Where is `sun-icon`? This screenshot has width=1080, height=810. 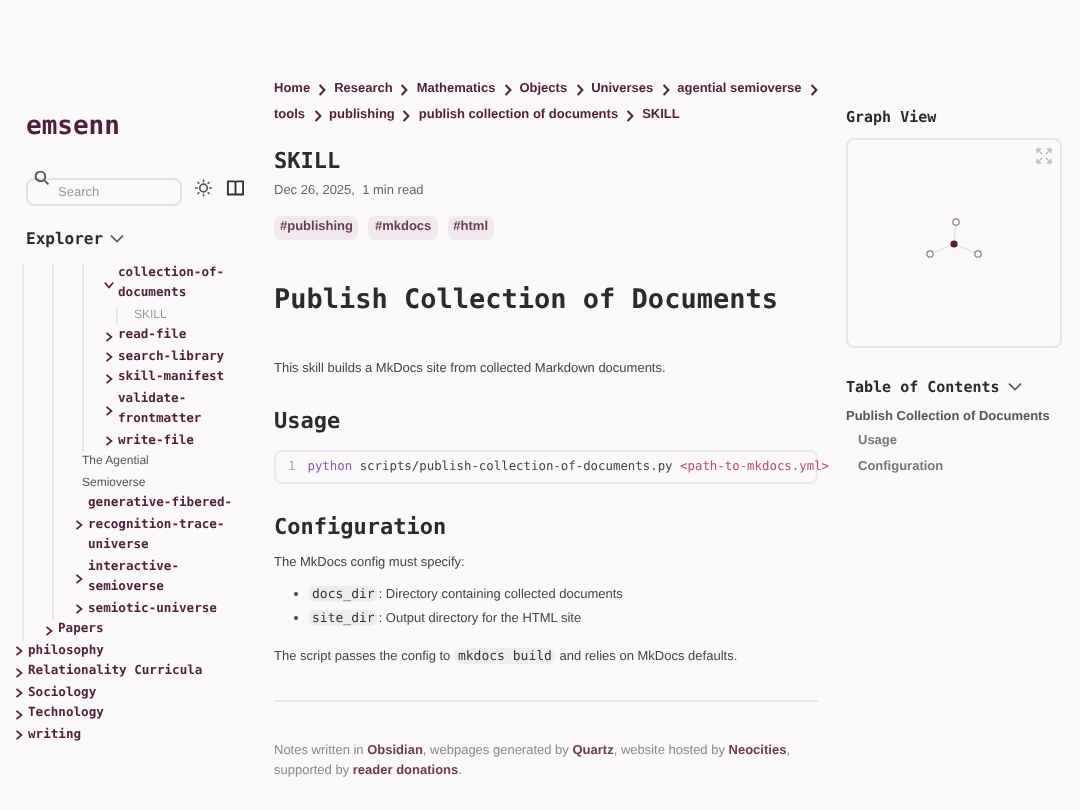 sun-icon is located at coordinates (203, 187).